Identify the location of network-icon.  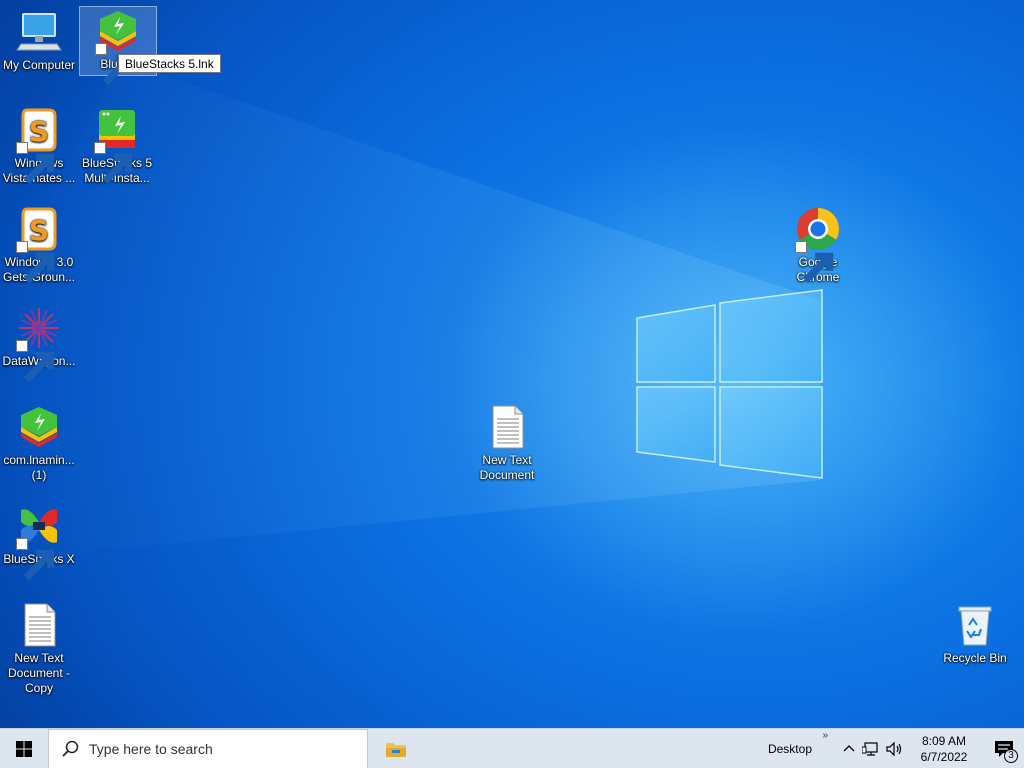
(871, 749).